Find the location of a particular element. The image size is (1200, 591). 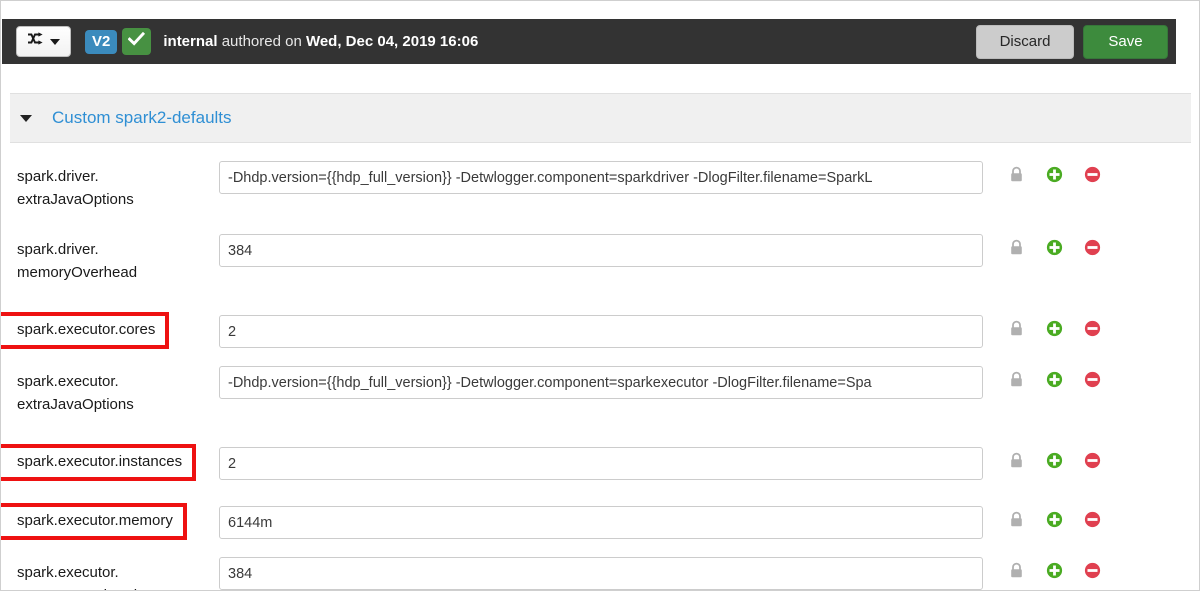

highlight-box: spark.executor.memory is located at coordinates (94, 521).